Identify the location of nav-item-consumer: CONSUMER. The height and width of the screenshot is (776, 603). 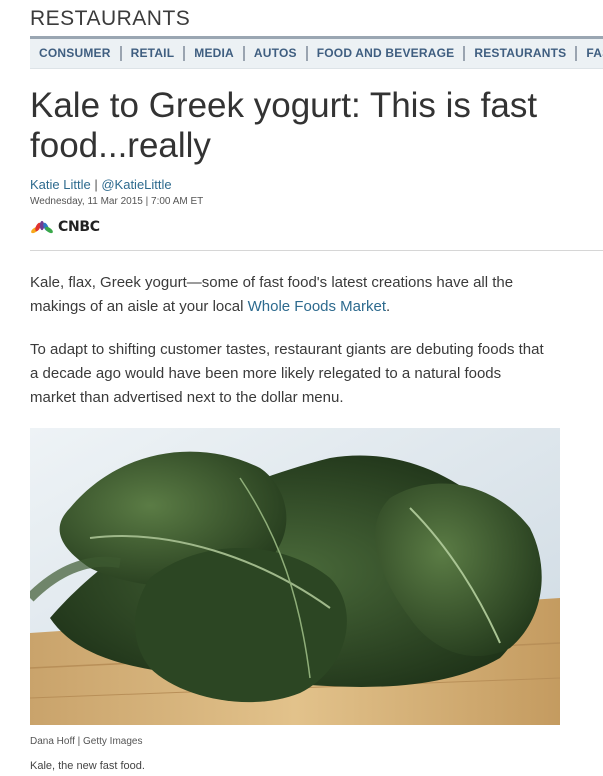
(76, 53).